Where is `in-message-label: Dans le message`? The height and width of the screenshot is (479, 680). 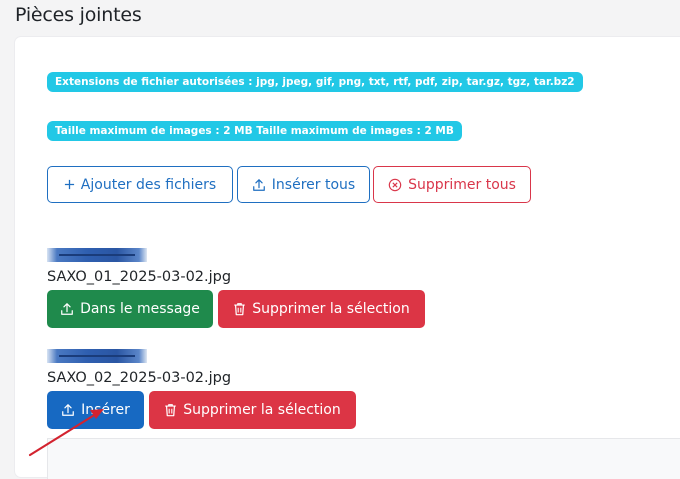 in-message-label: Dans le message is located at coordinates (140, 309).